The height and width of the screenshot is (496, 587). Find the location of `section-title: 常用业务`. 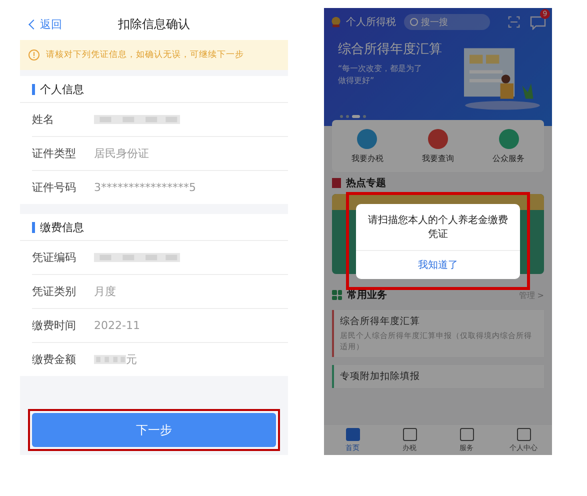

section-title: 常用业务 is located at coordinates (367, 295).